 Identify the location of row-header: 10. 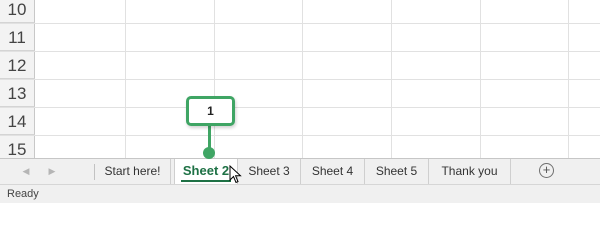
(17, 11).